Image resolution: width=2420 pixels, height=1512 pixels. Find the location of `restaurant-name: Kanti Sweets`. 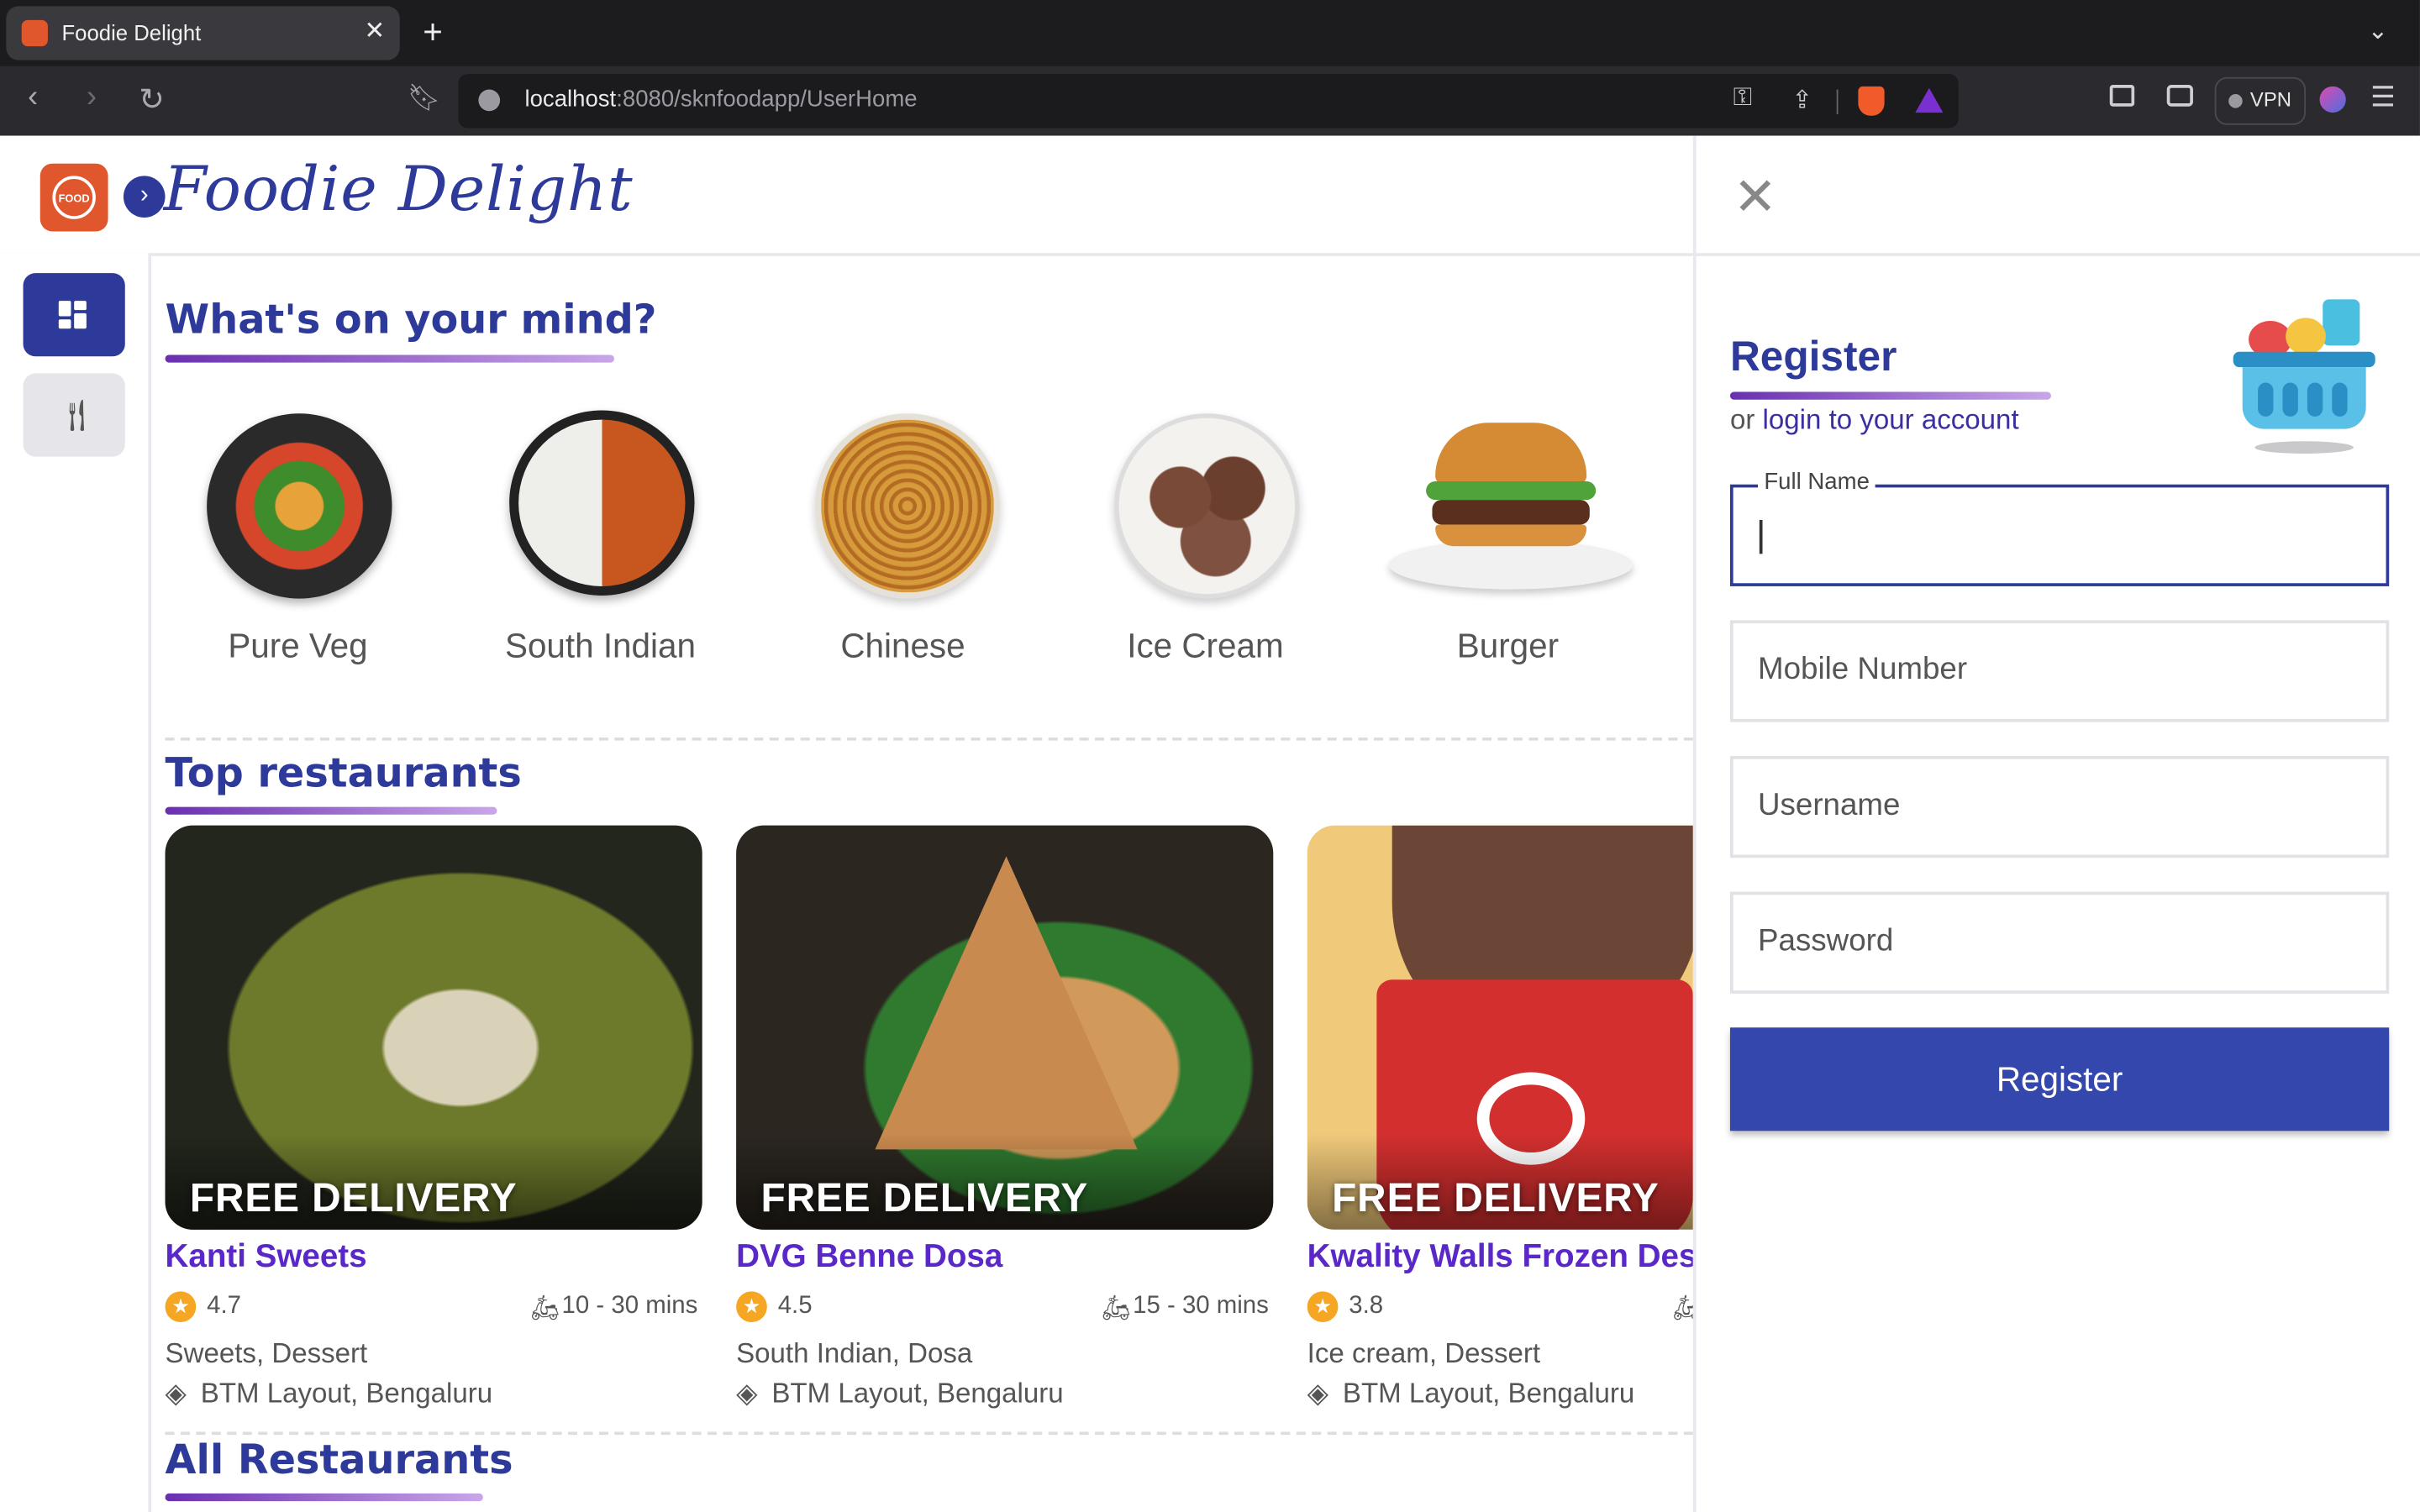

restaurant-name: Kanti Sweets is located at coordinates (266, 1257).